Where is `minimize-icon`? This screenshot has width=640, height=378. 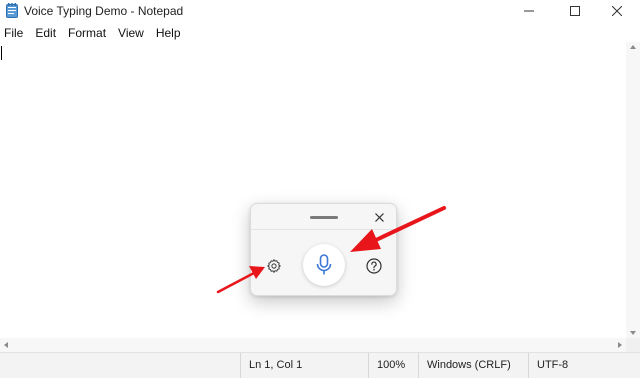 minimize-icon is located at coordinates (529, 11).